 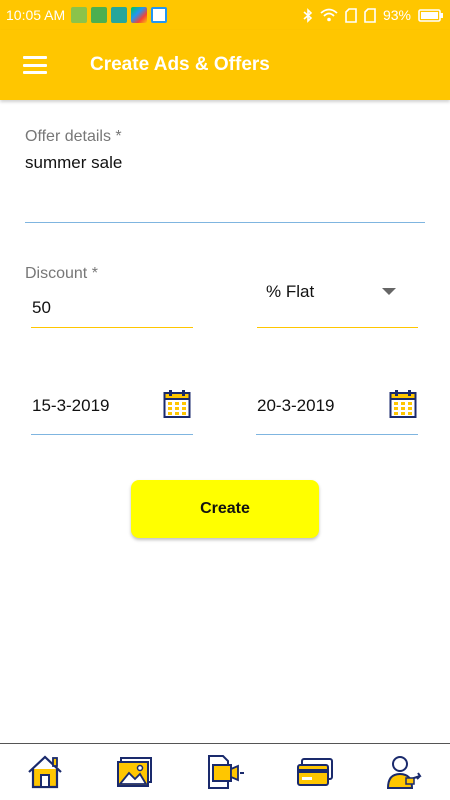 I want to click on discount-input: 50, so click(x=41, y=308).